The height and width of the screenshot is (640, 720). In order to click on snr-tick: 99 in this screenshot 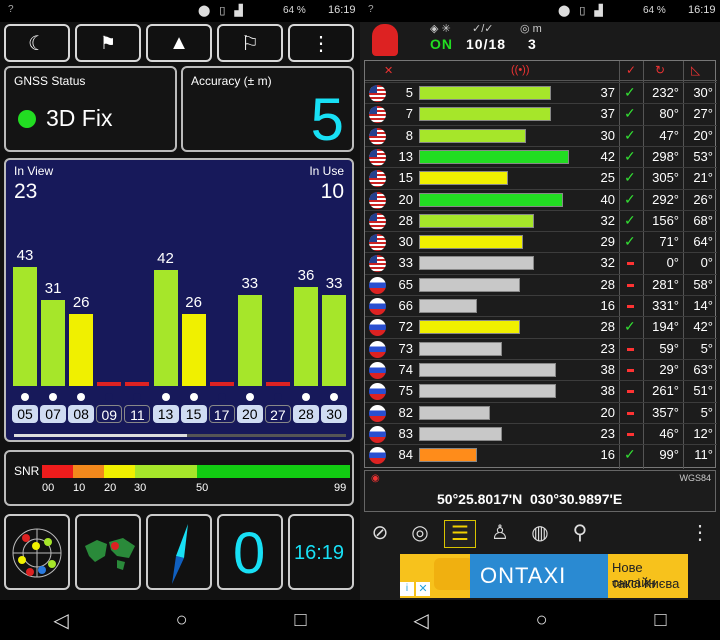, I will do `click(340, 488)`.